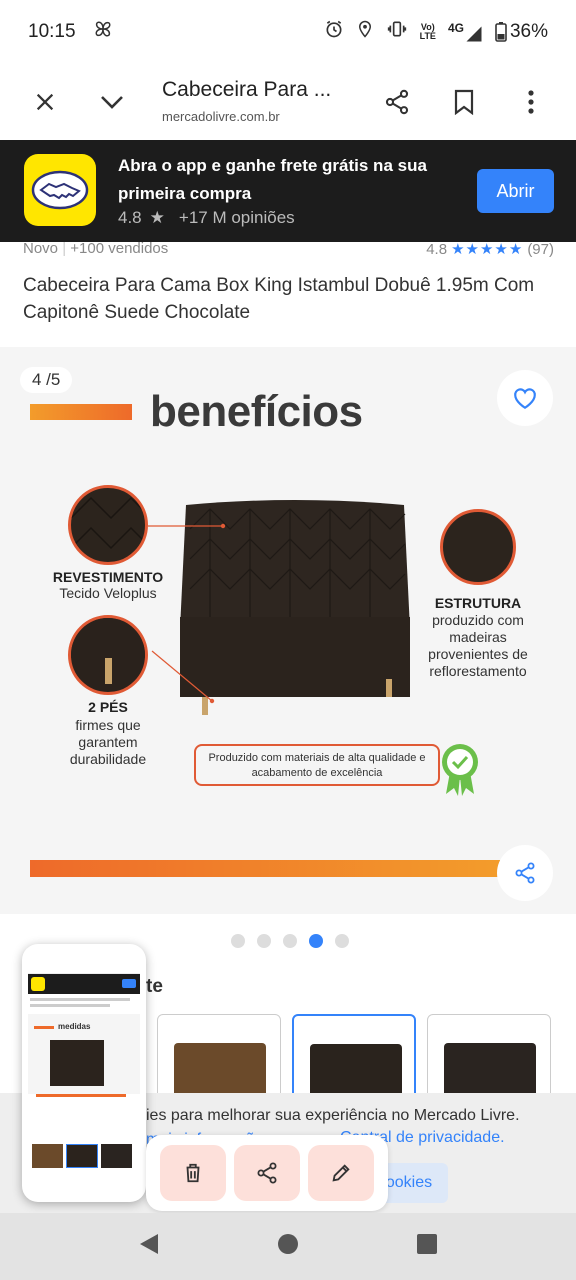  What do you see at coordinates (397, 32) in the screenshot?
I see `vibrate-icon` at bounding box center [397, 32].